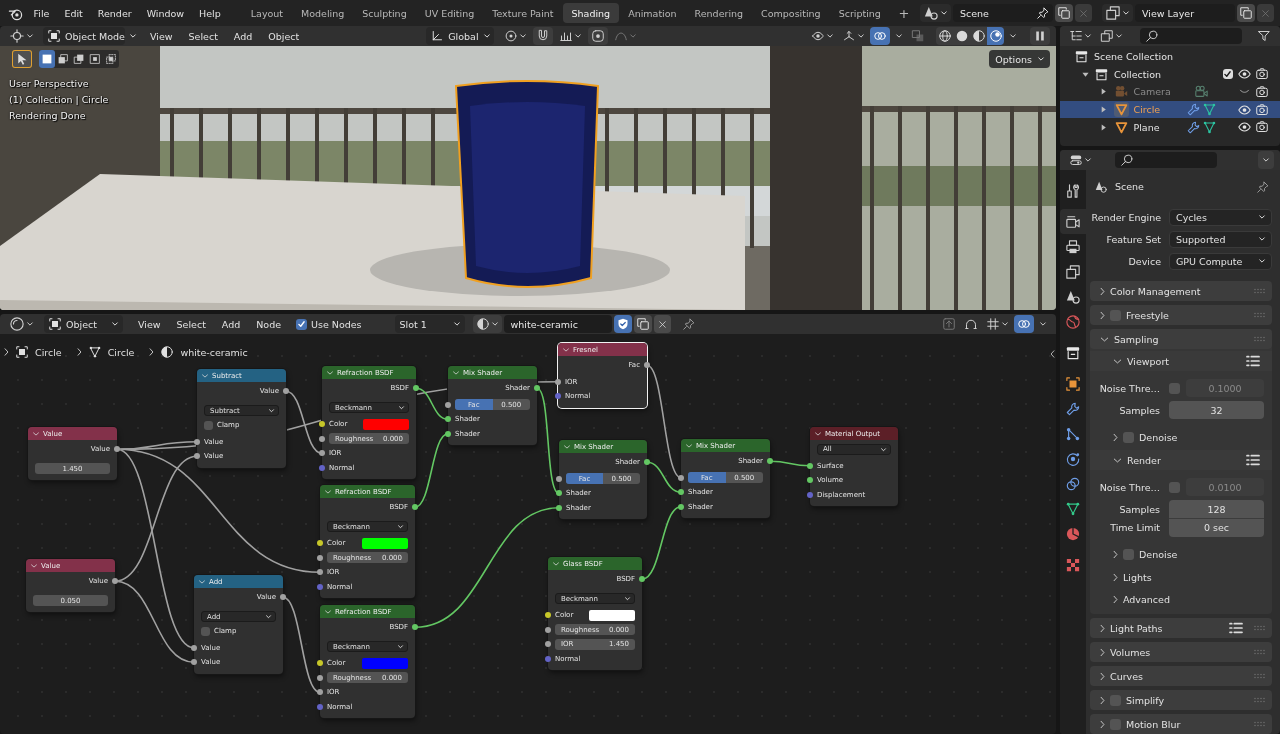  Describe the element at coordinates (214, 352) in the screenshot. I see `breadcrumb-item: white-ceramic` at that location.